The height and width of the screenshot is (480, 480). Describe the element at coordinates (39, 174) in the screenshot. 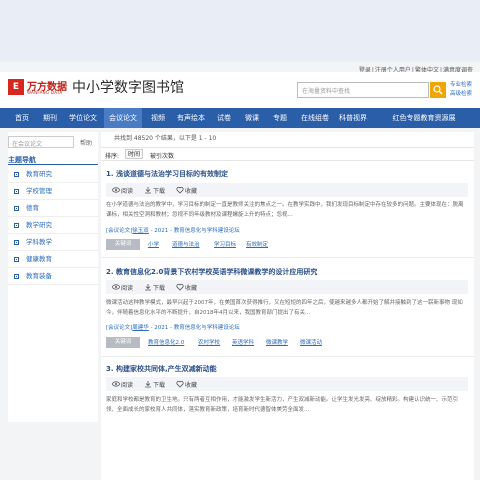

I see `sidebar-item-label: 教育研究` at that location.